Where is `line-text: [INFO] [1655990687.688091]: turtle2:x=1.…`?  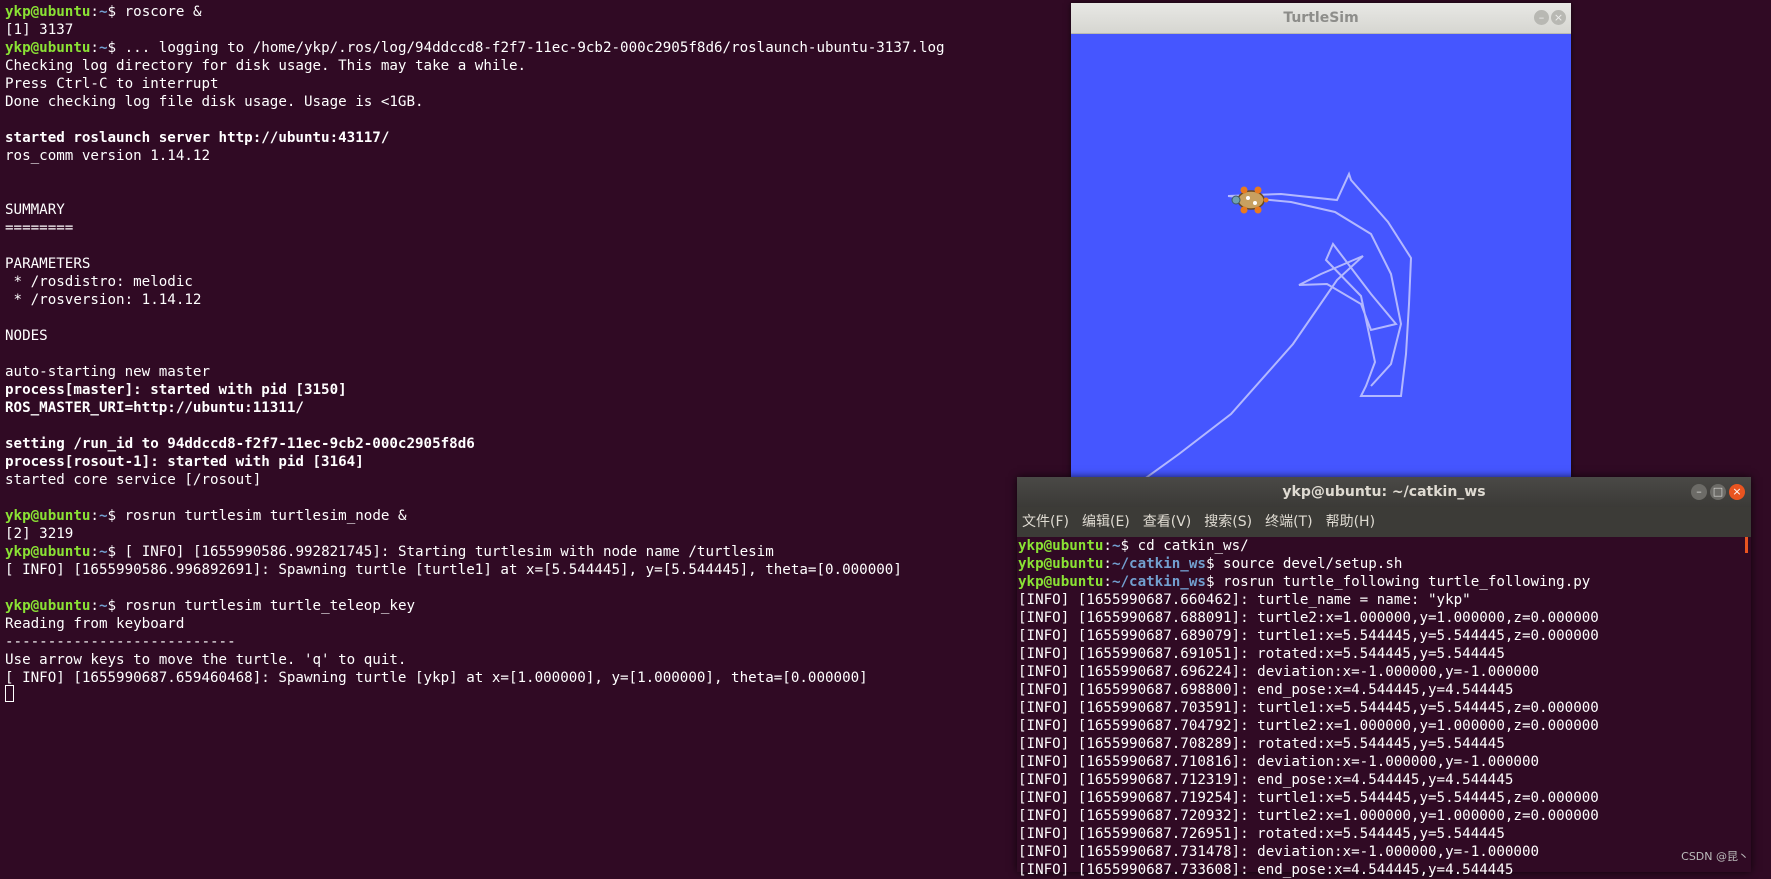
line-text: [INFO] [1655990687.688091]: turtle2:x=1.… is located at coordinates (1308, 618).